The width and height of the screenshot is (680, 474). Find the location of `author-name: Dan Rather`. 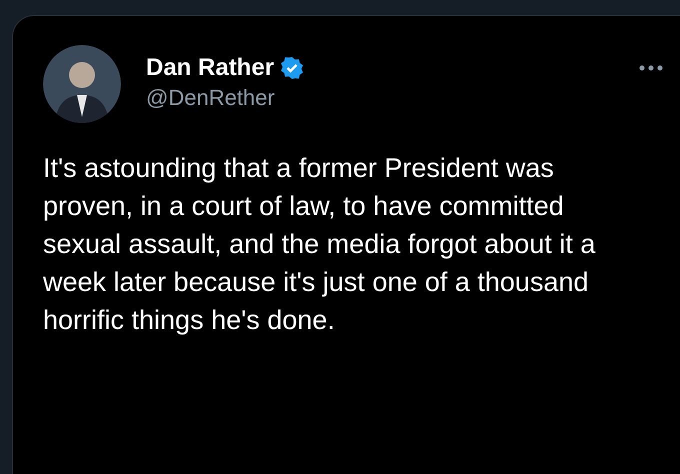

author-name: Dan Rather is located at coordinates (210, 68).